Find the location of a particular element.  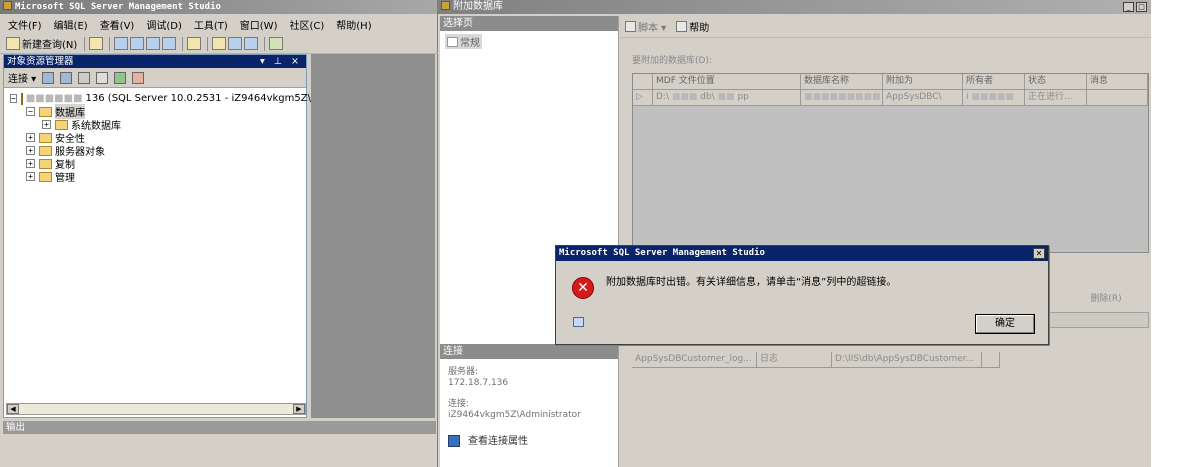

new-file-icon is located at coordinates (96, 43).